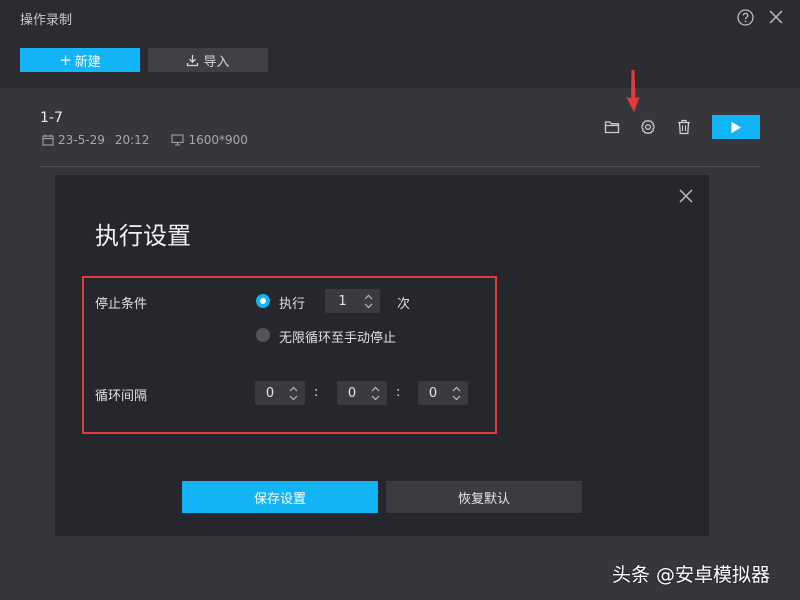 The width and height of the screenshot is (800, 600). I want to click on restore-defaults-button: 恢复默认, so click(484, 497).